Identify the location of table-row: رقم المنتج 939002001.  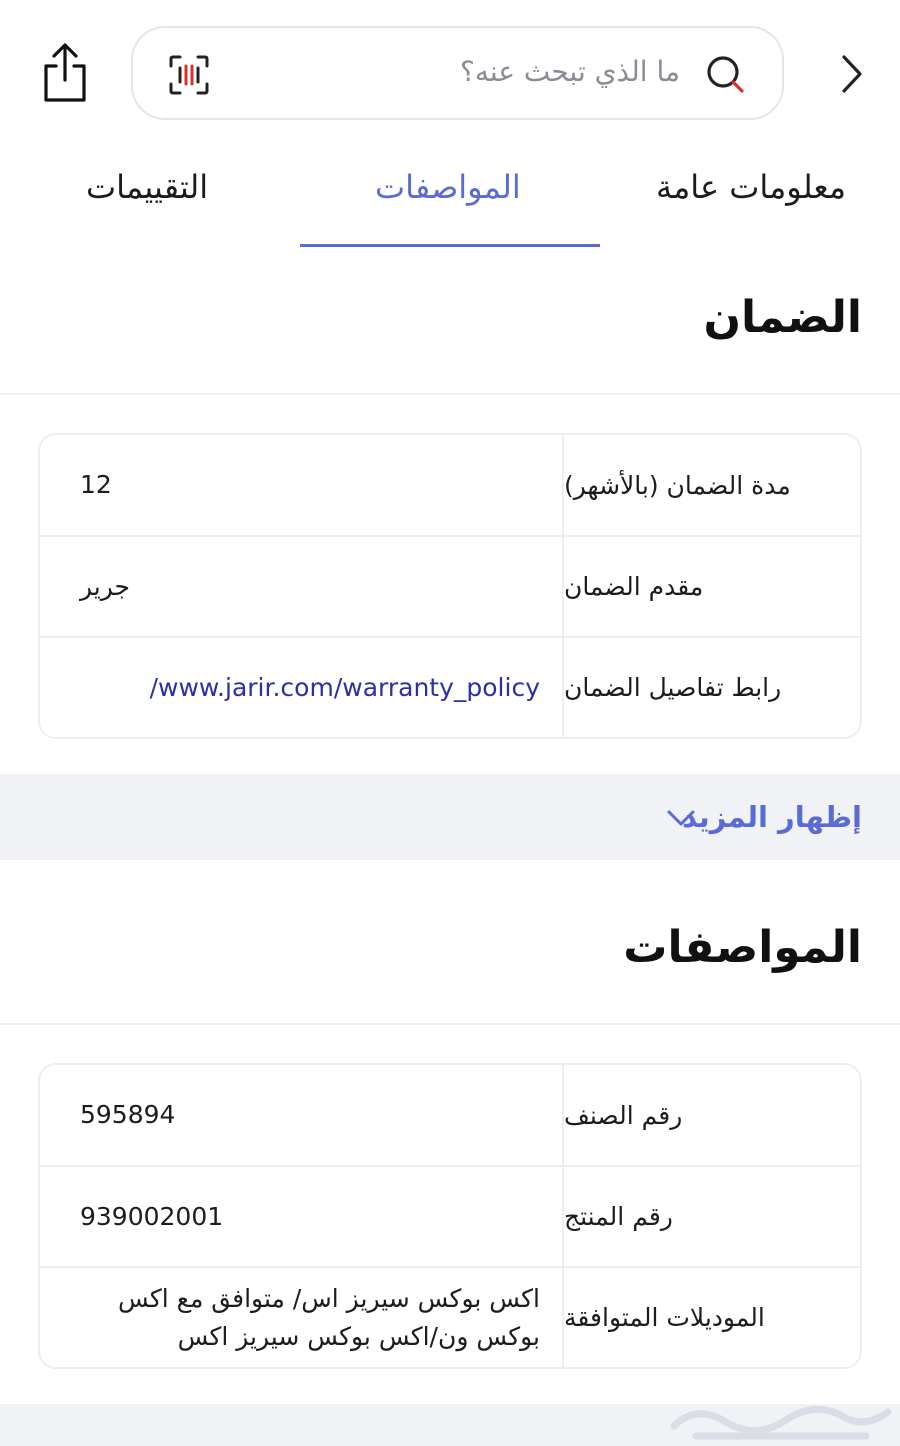
(450, 1217).